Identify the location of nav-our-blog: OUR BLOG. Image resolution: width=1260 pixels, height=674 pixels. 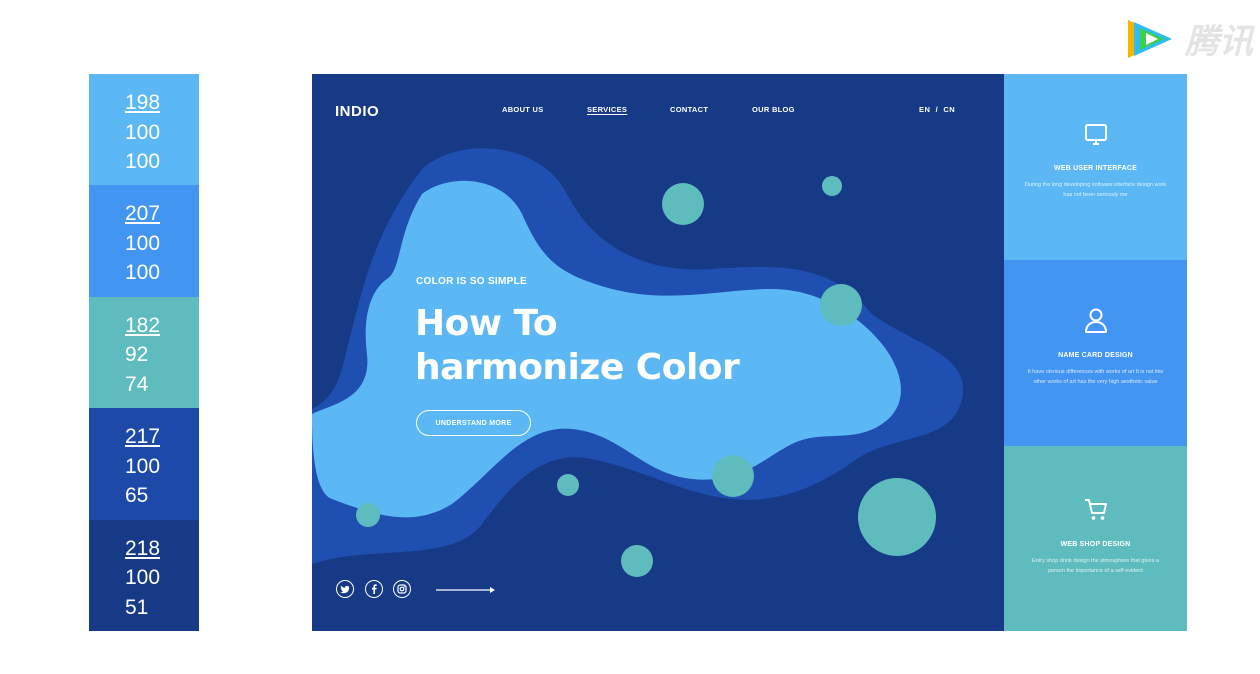
(773, 109).